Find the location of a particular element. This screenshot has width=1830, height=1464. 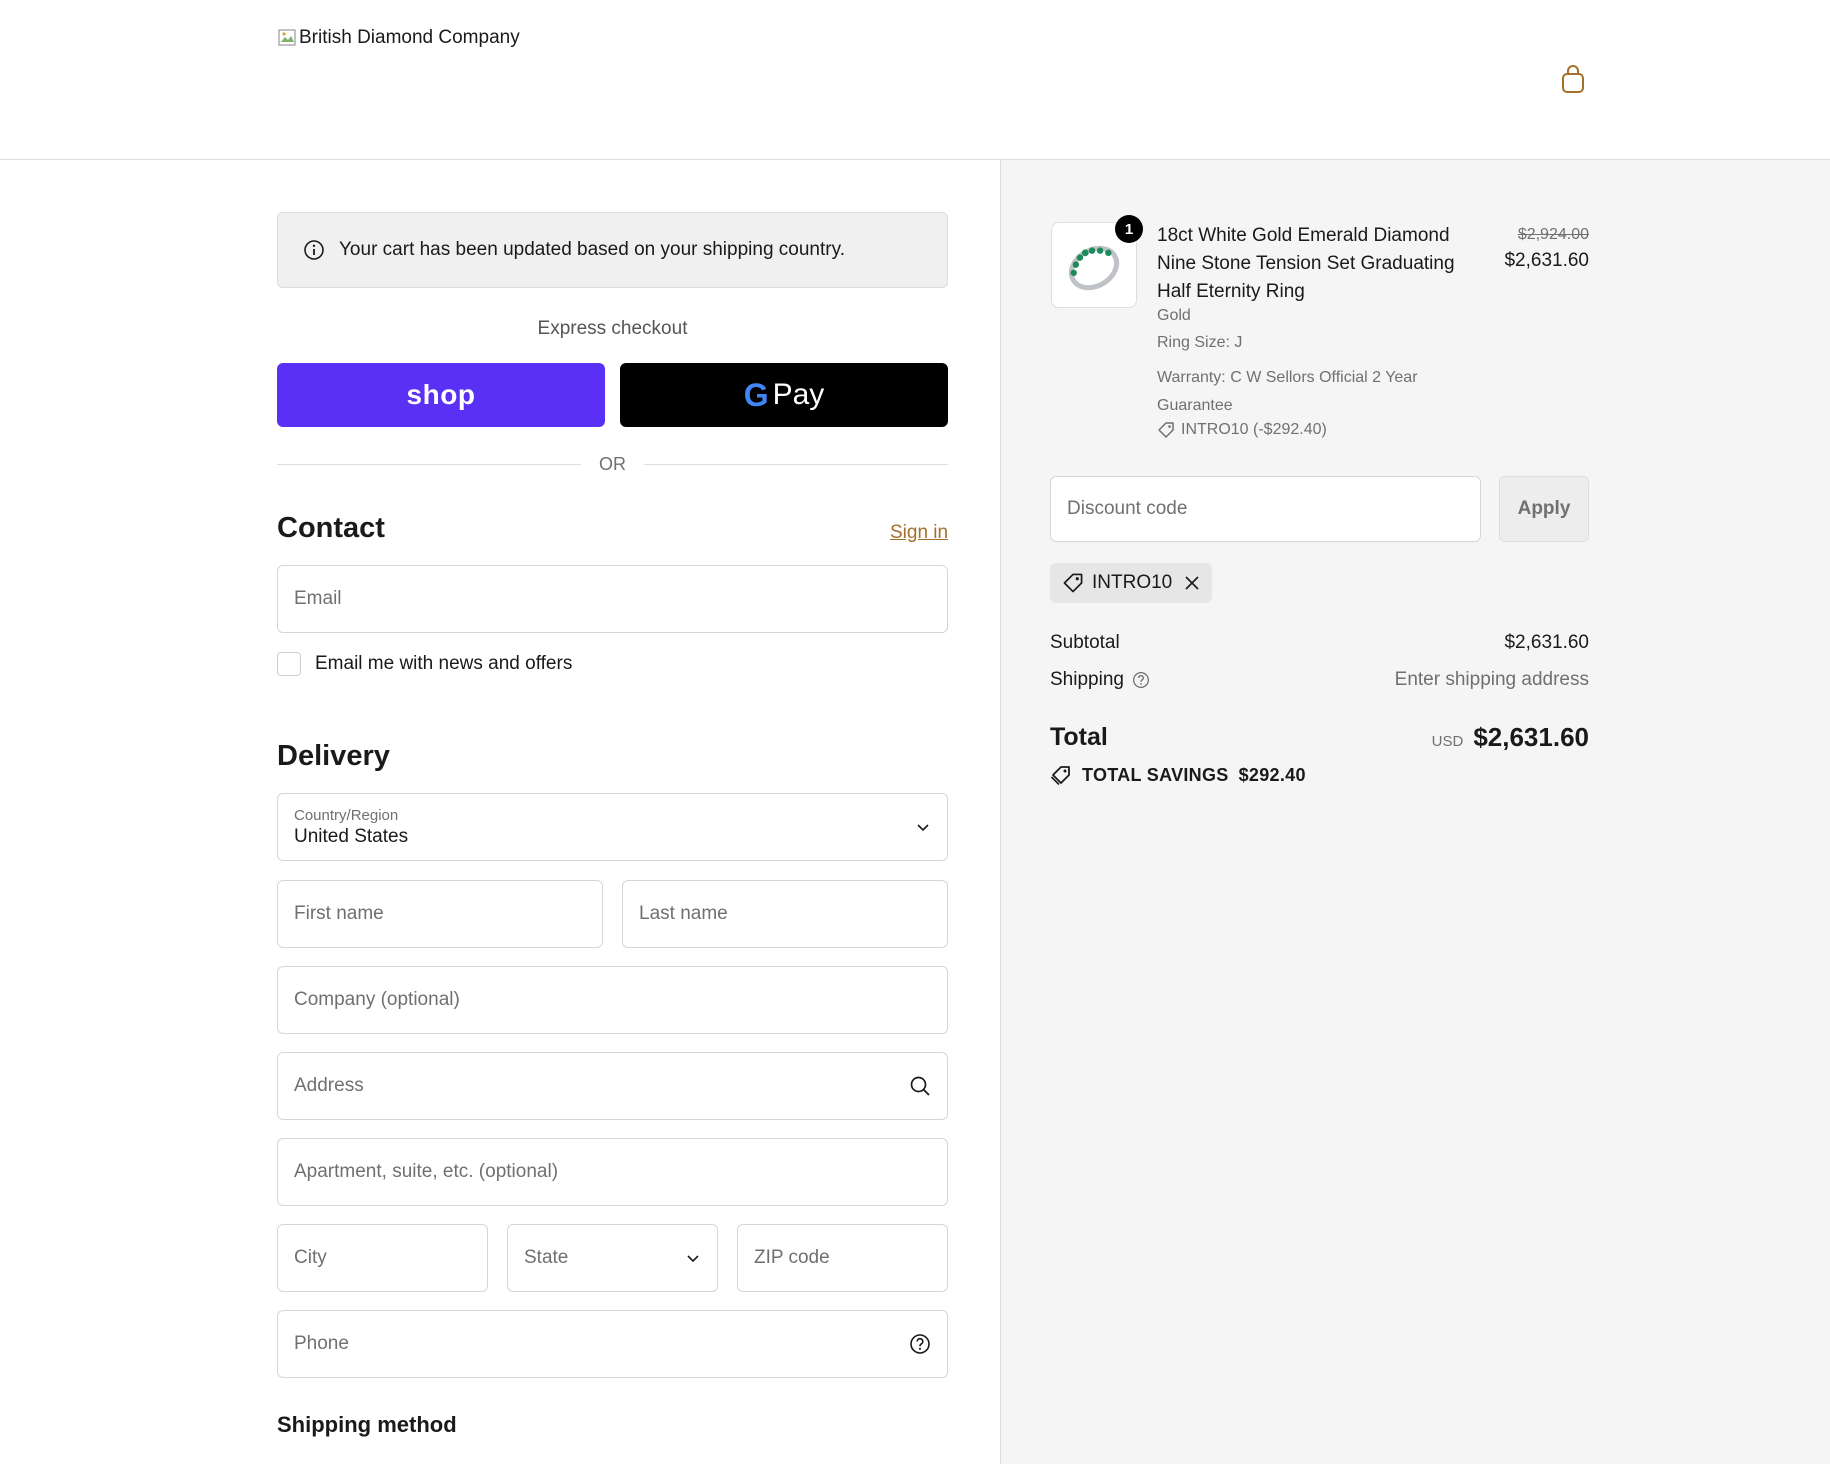

last-name-field: Last name is located at coordinates (785, 914).